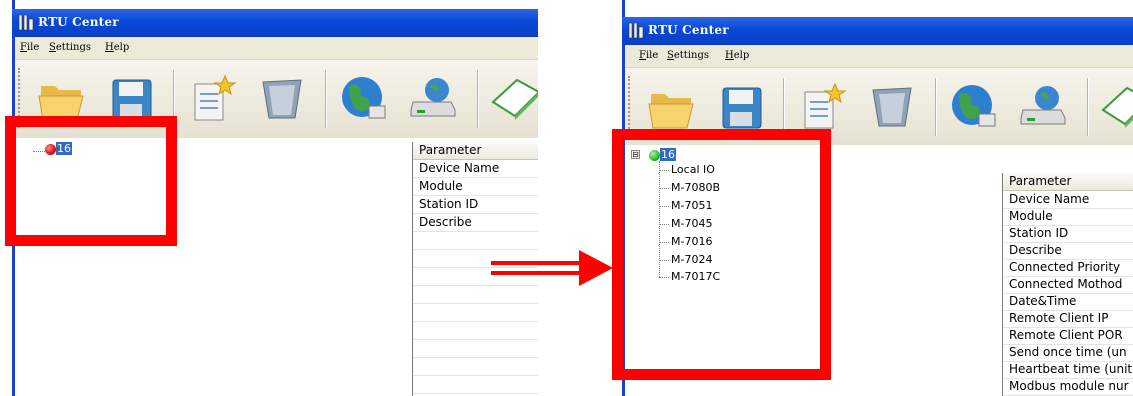  What do you see at coordinates (1068, 336) in the screenshot?
I see `param-row: Remote Client POR` at bounding box center [1068, 336].